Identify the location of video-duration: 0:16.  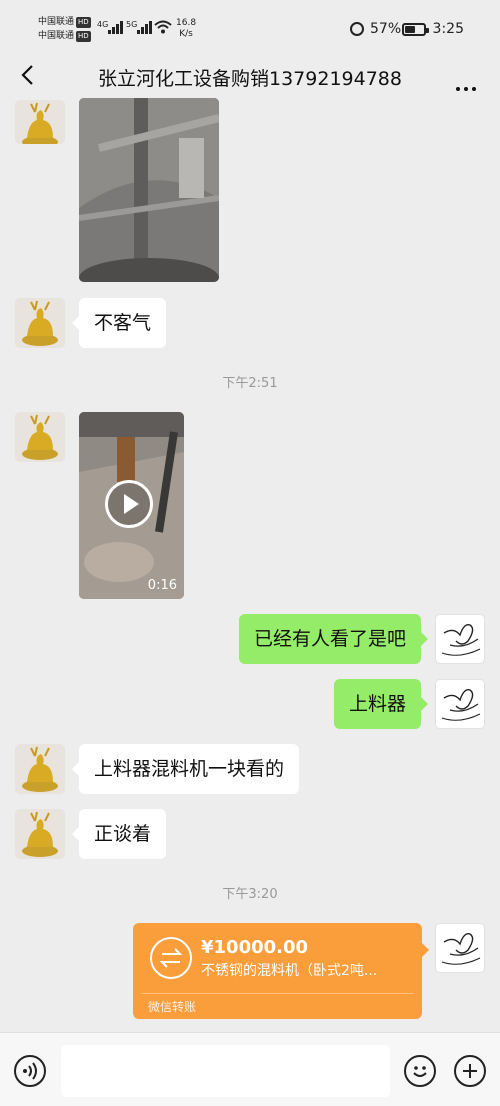
(162, 585).